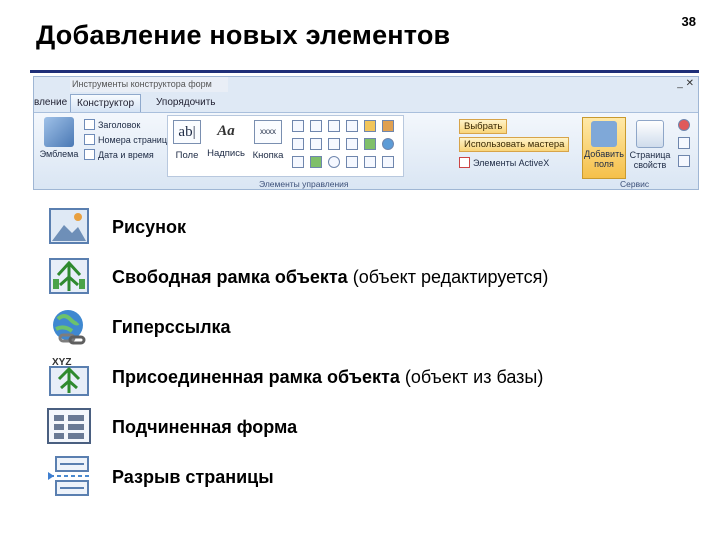  I want to click on activex-button: Элементы ActiveX, so click(504, 162).